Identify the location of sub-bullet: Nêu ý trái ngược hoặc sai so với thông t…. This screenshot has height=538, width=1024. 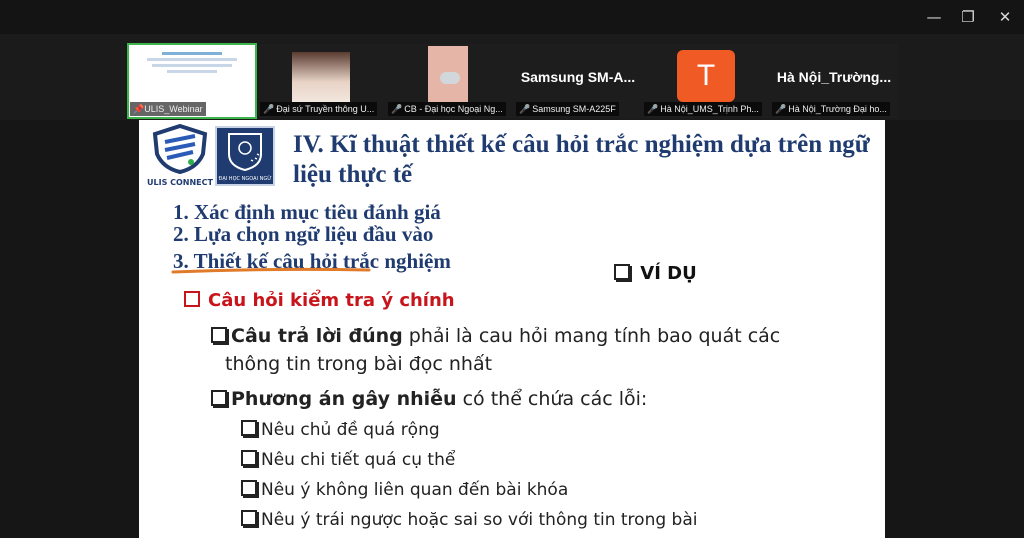
(469, 520).